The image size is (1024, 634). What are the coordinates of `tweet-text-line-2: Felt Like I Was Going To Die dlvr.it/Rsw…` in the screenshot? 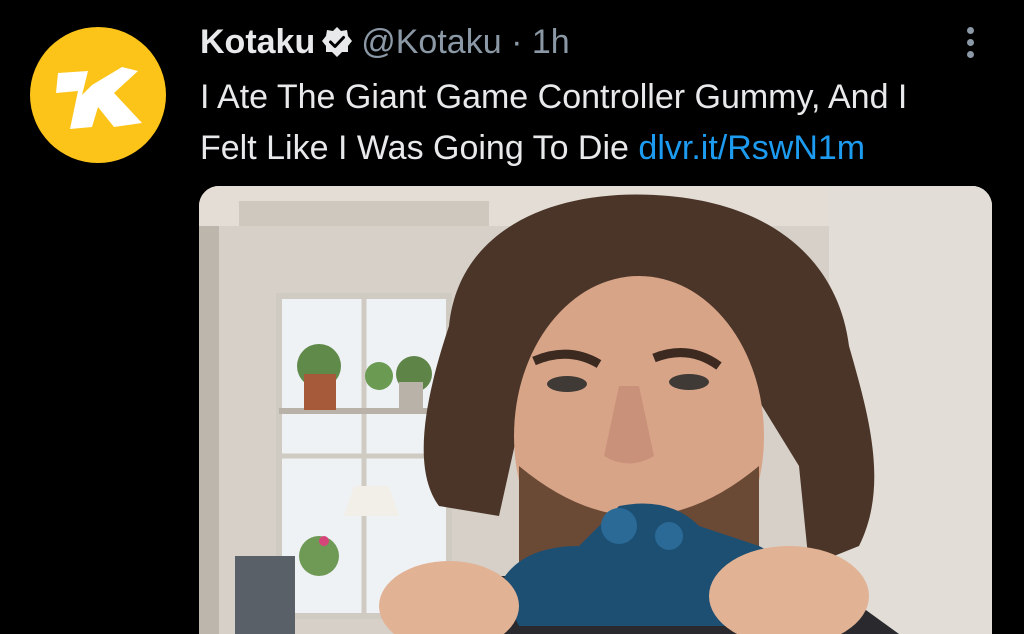 It's located at (605, 148).